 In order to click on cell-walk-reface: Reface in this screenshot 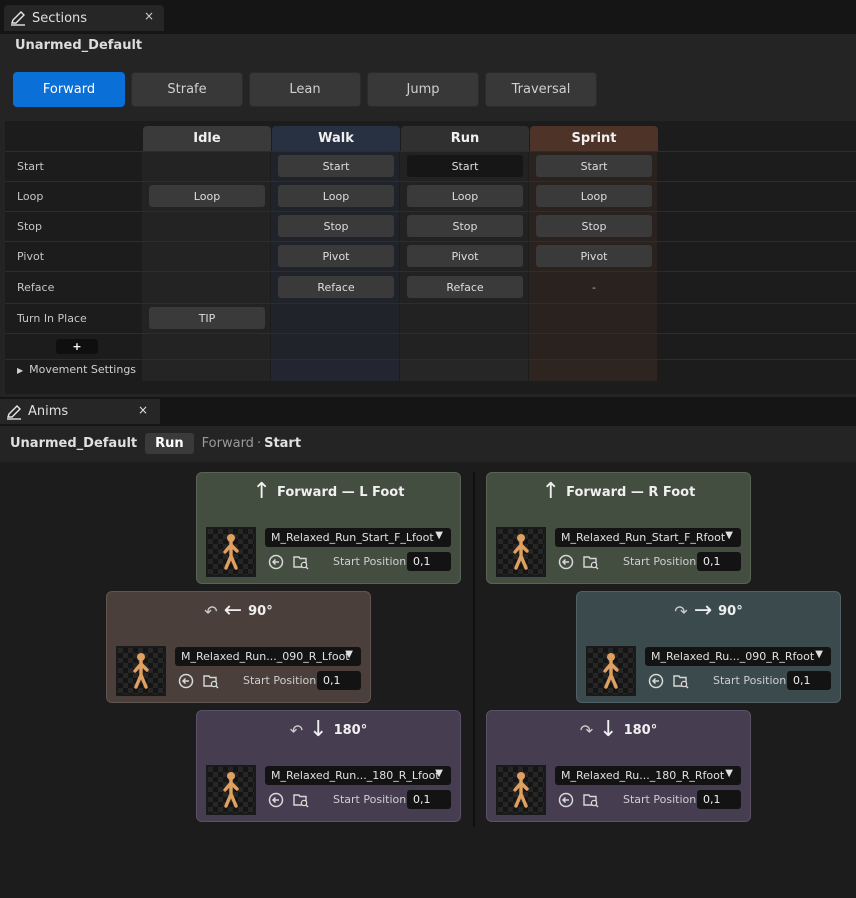, I will do `click(336, 287)`.